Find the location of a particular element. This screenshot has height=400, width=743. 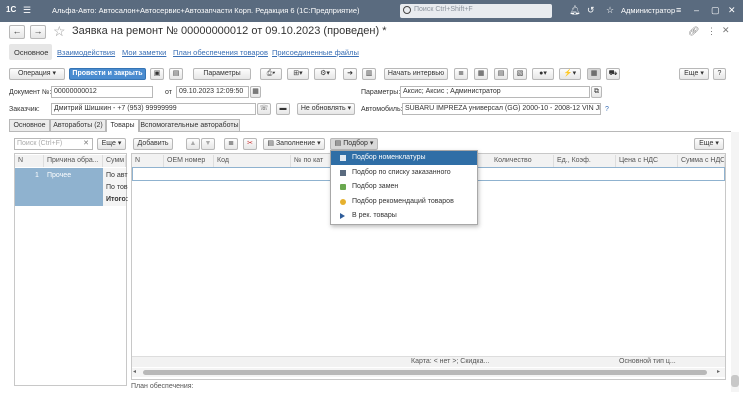

form-scrollbar-thumb is located at coordinates (735, 381).